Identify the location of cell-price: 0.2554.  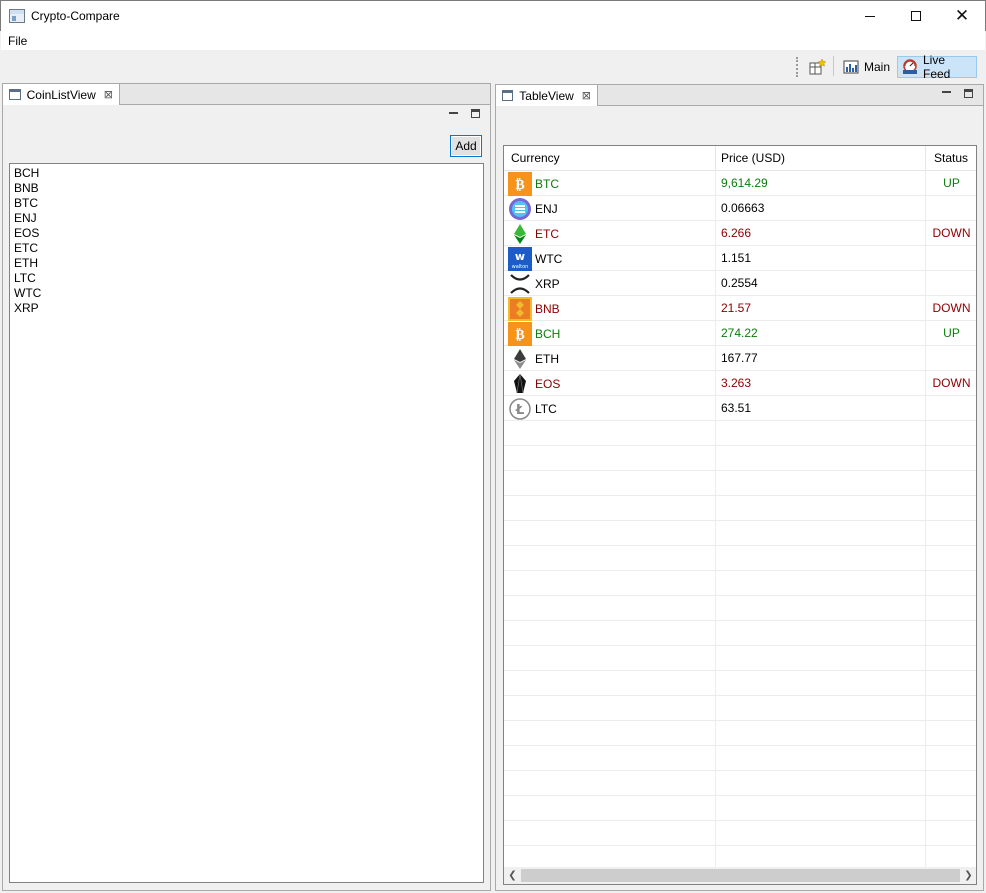
(821, 283).